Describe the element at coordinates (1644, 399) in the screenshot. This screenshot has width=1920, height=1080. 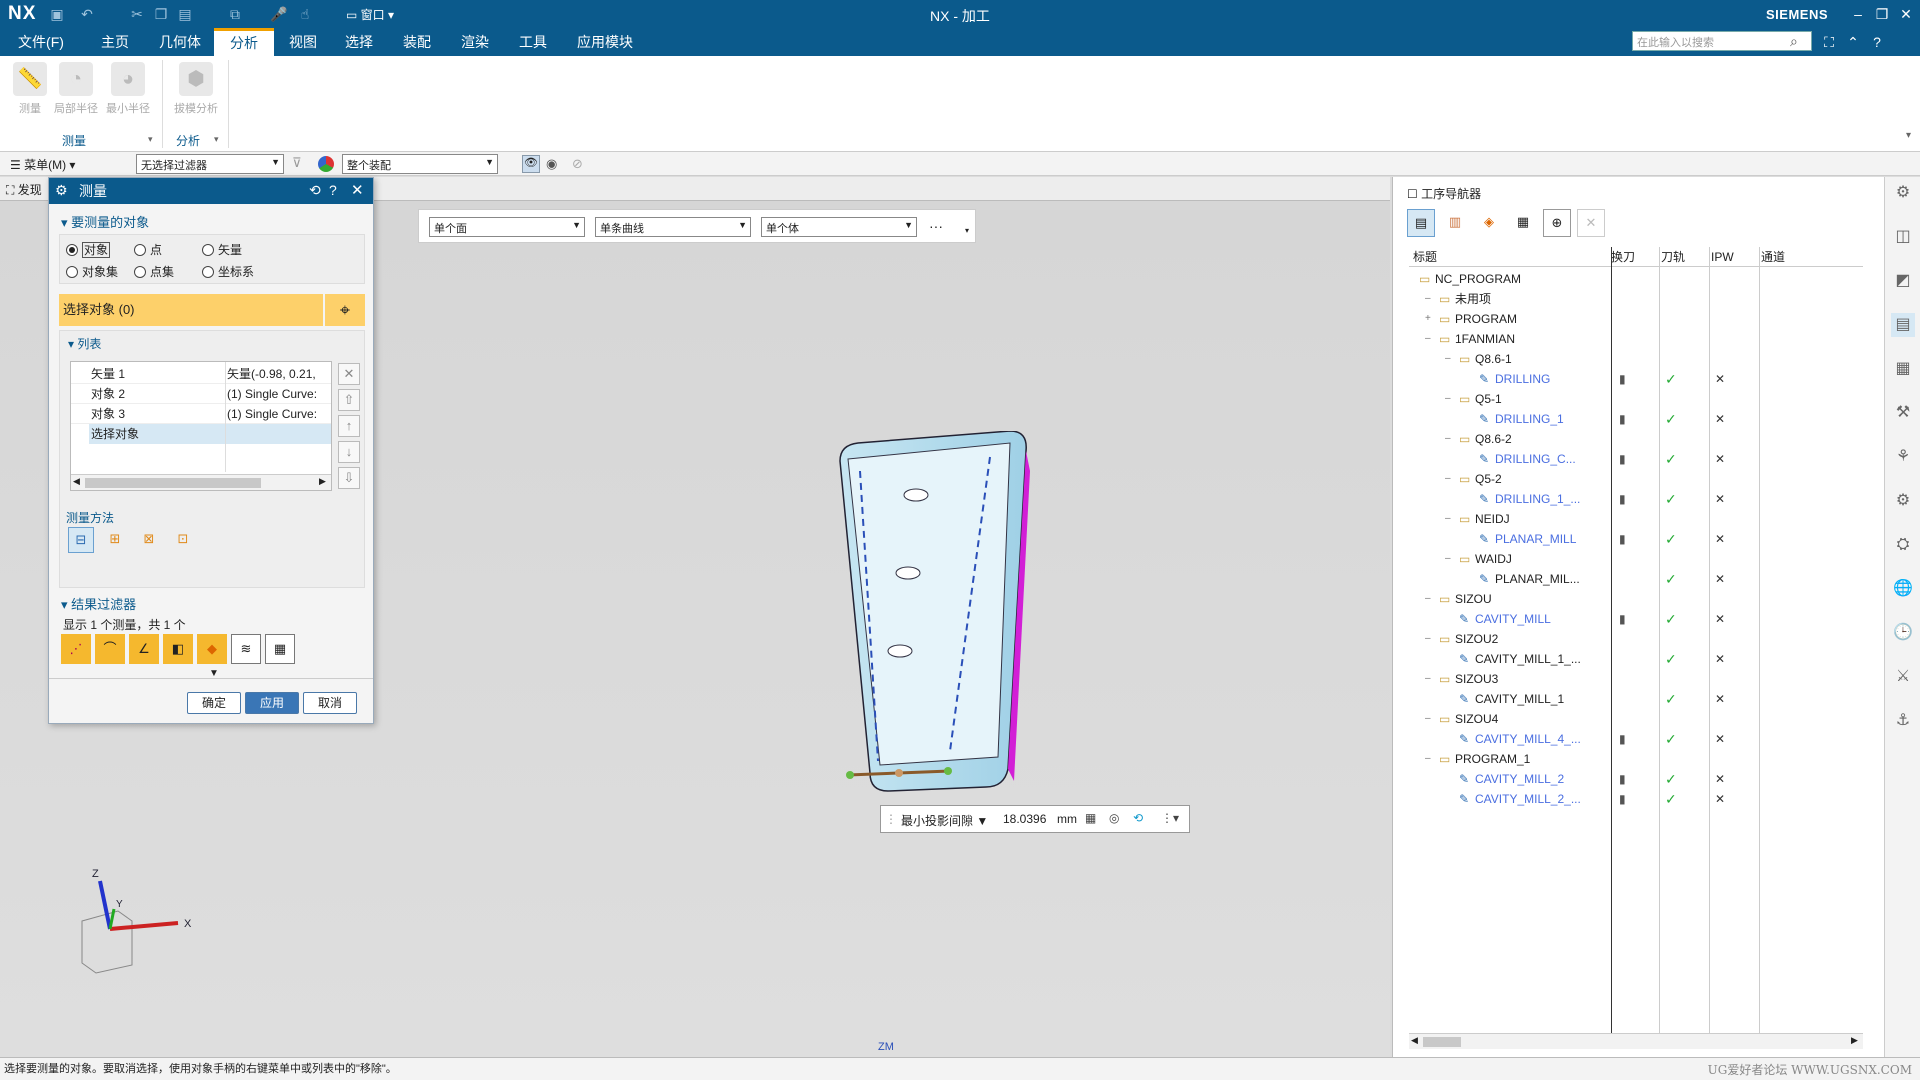
I see `tree-row: – ▭ Q5-1` at that location.